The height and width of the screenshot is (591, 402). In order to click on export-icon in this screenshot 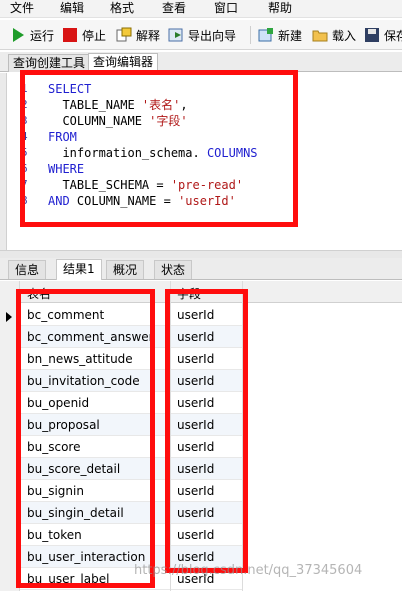, I will do `click(176, 35)`.